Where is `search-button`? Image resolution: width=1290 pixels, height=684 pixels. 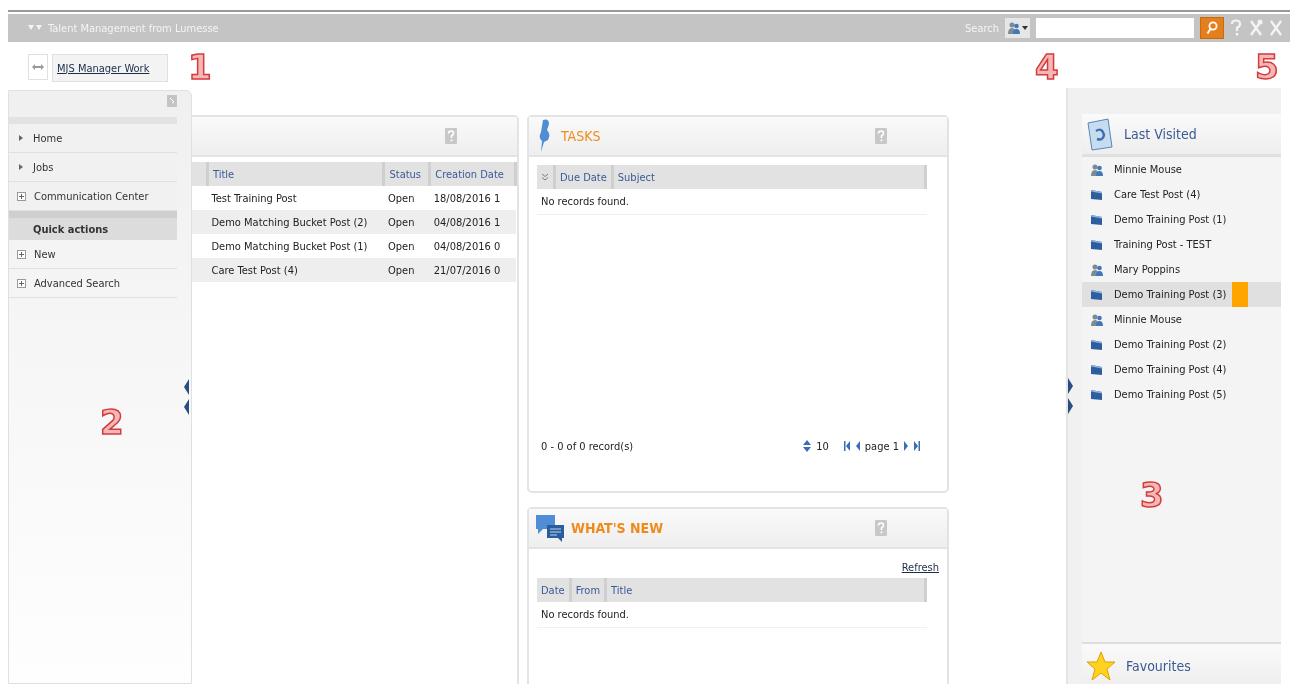 search-button is located at coordinates (1212, 28).